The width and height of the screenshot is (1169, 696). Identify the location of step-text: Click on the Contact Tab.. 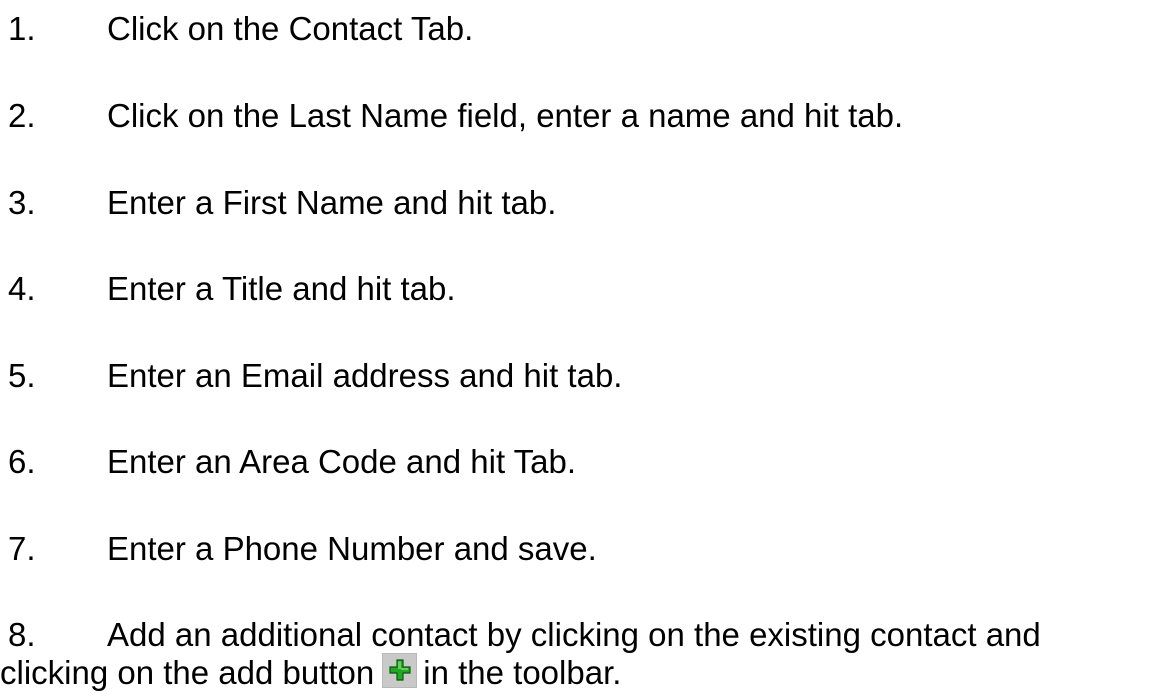
(290, 28).